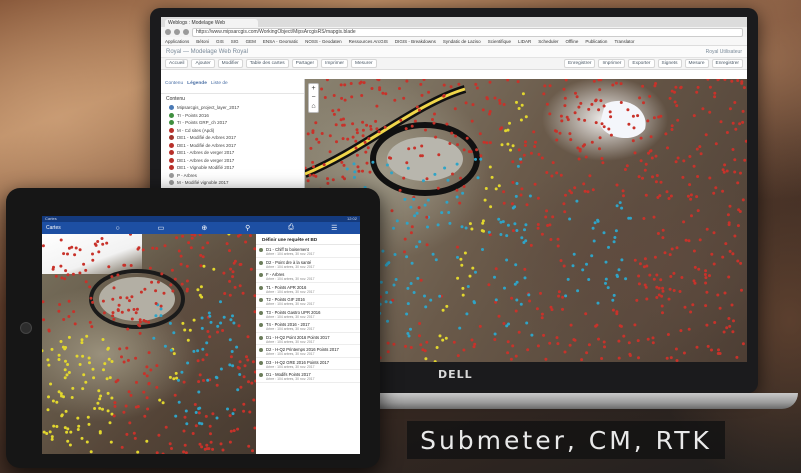 Image resolution: width=801 pixels, height=473 pixels. Describe the element at coordinates (247, 228) in the screenshot. I see `search-icon: ⚲` at that location.